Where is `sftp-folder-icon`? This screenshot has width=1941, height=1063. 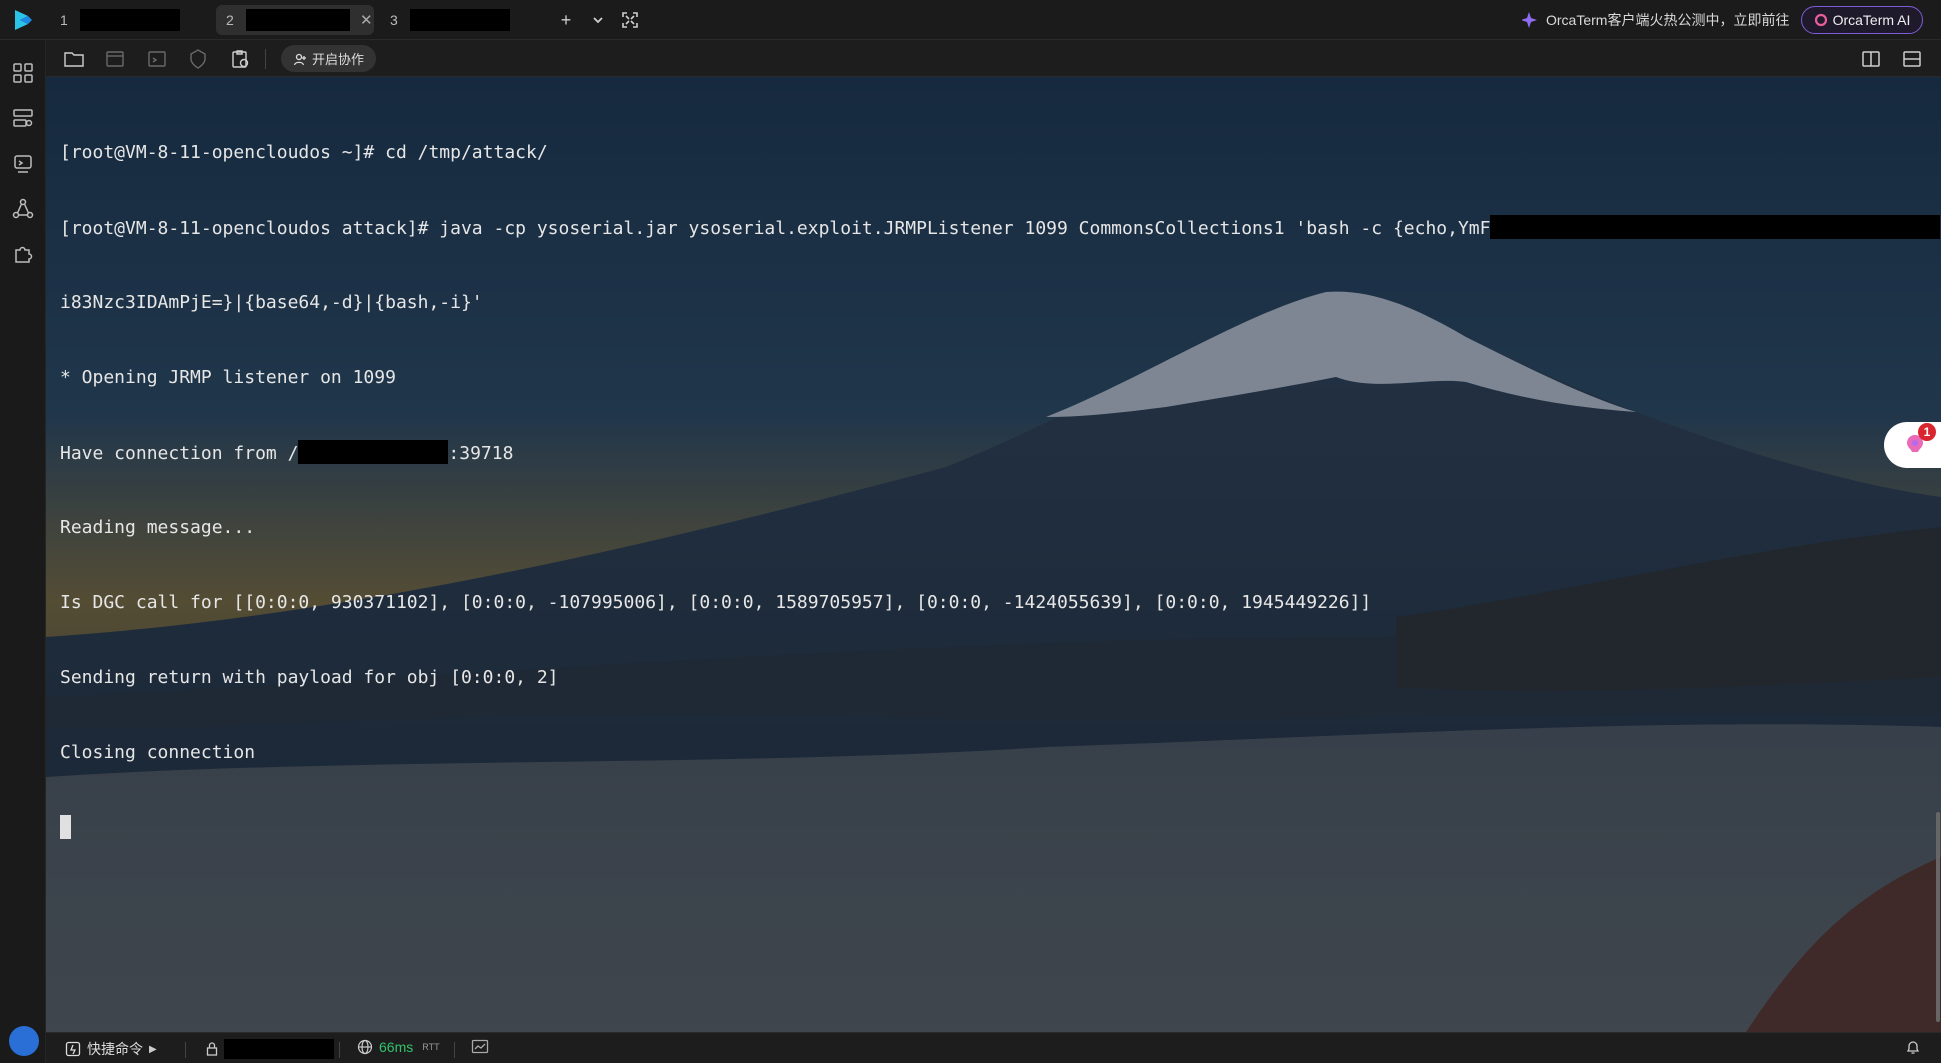
sftp-folder-icon is located at coordinates (74, 59).